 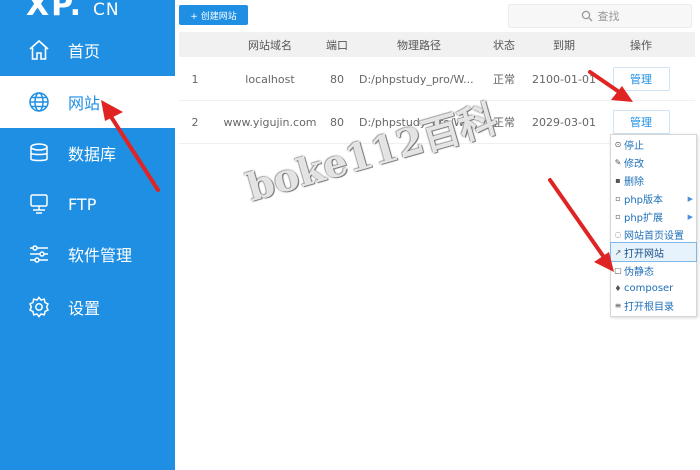 I want to click on menu-item-homepage-setting: ◌ 网站首页设置, so click(x=653, y=234).